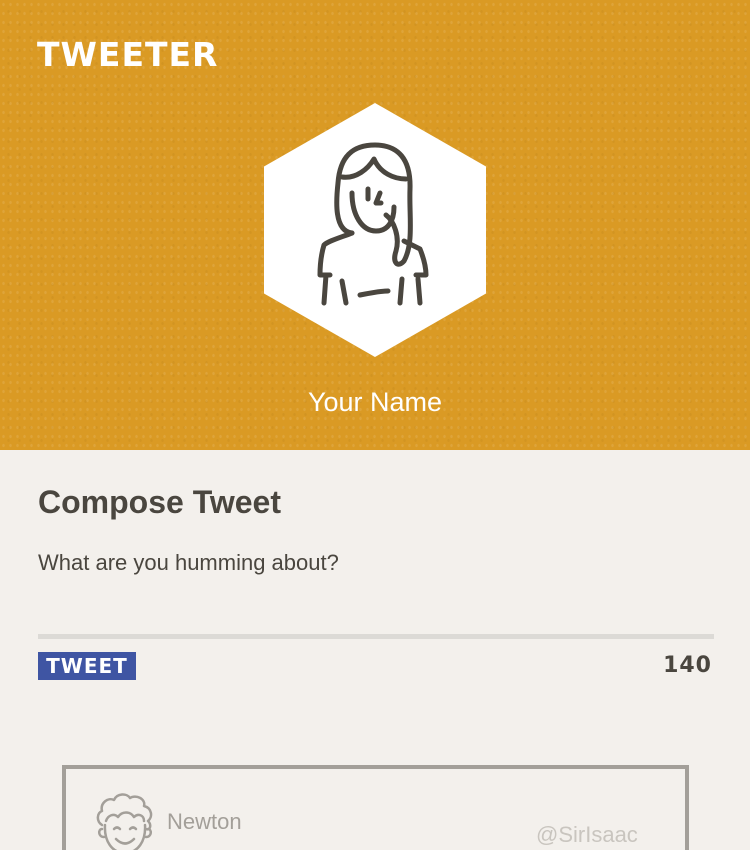 Image resolution: width=750 pixels, height=850 pixels. Describe the element at coordinates (376, 636) in the screenshot. I see `compose-divider` at that location.